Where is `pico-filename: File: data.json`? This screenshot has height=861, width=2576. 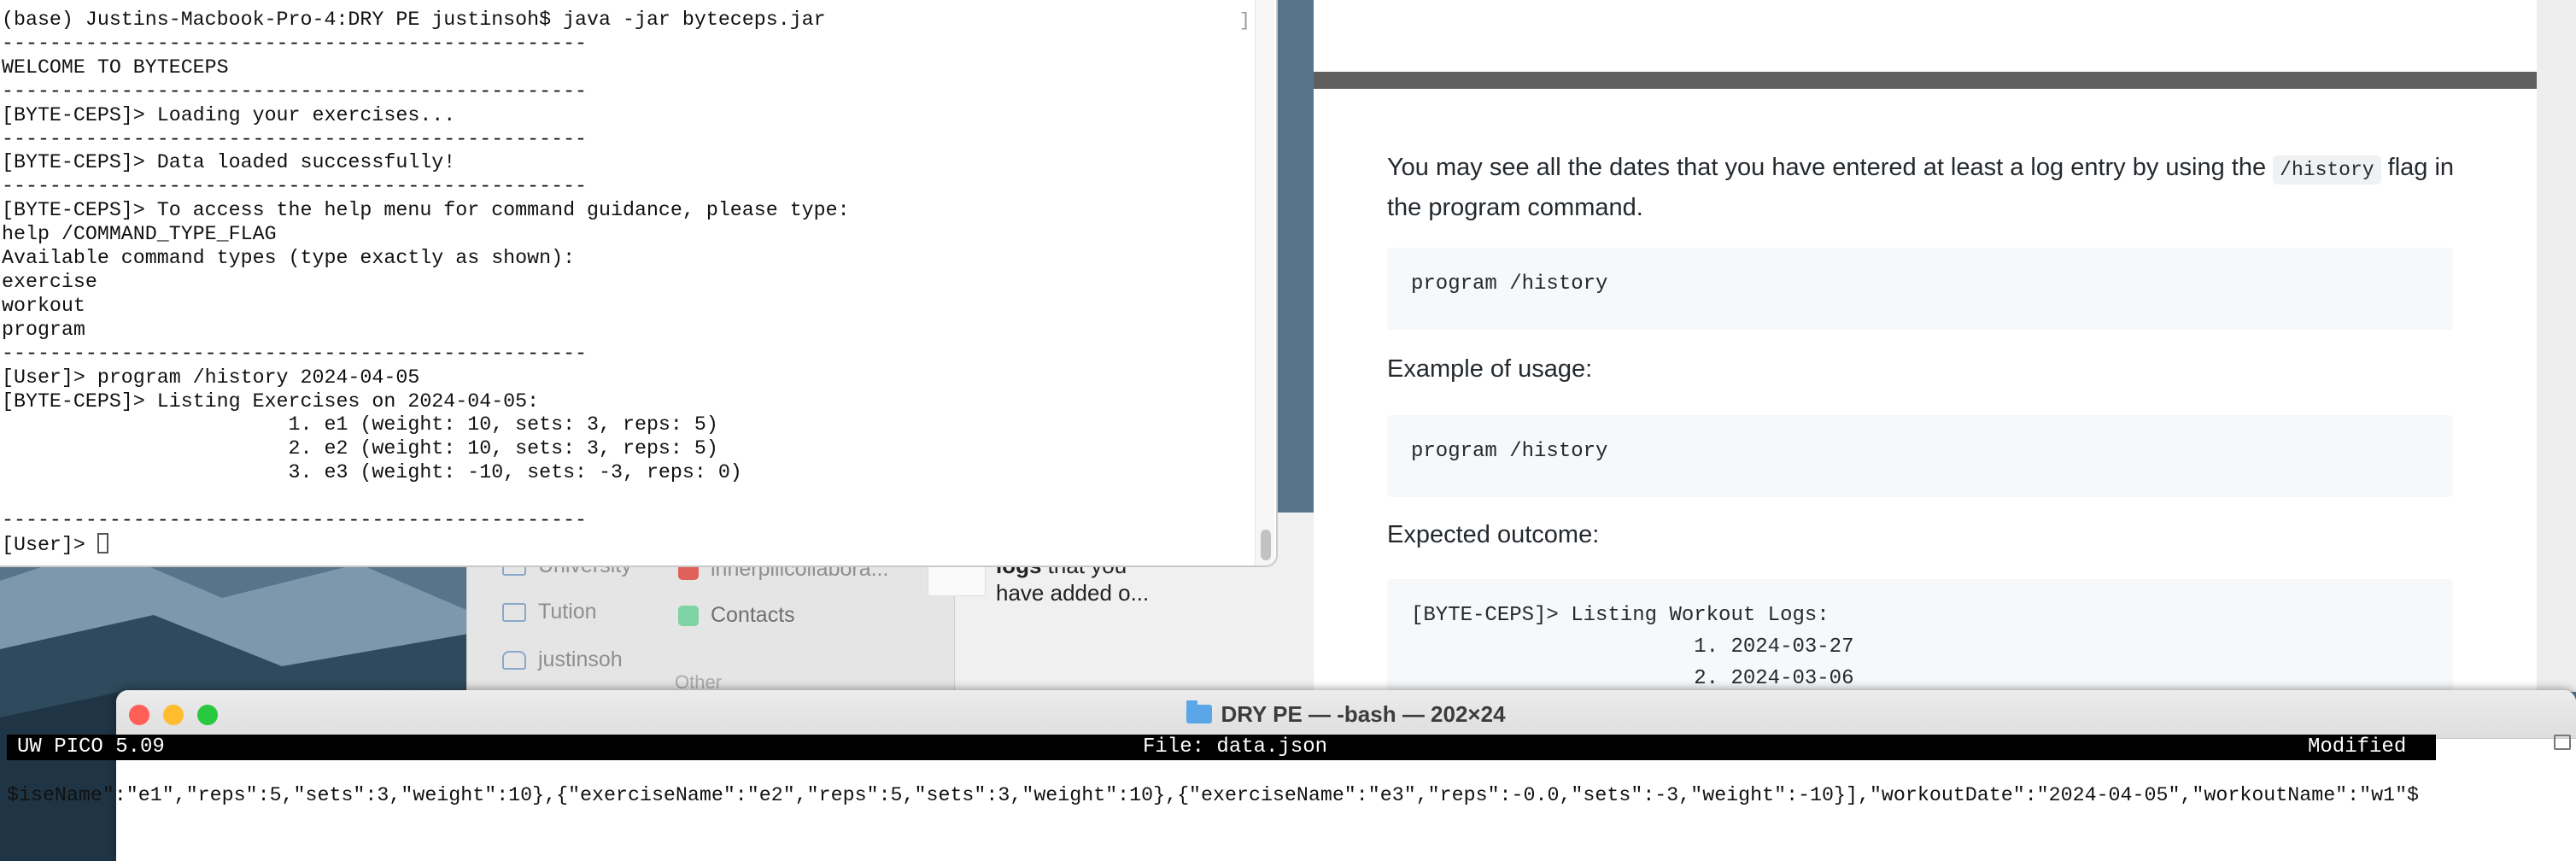 pico-filename: File: data.json is located at coordinates (1235, 746).